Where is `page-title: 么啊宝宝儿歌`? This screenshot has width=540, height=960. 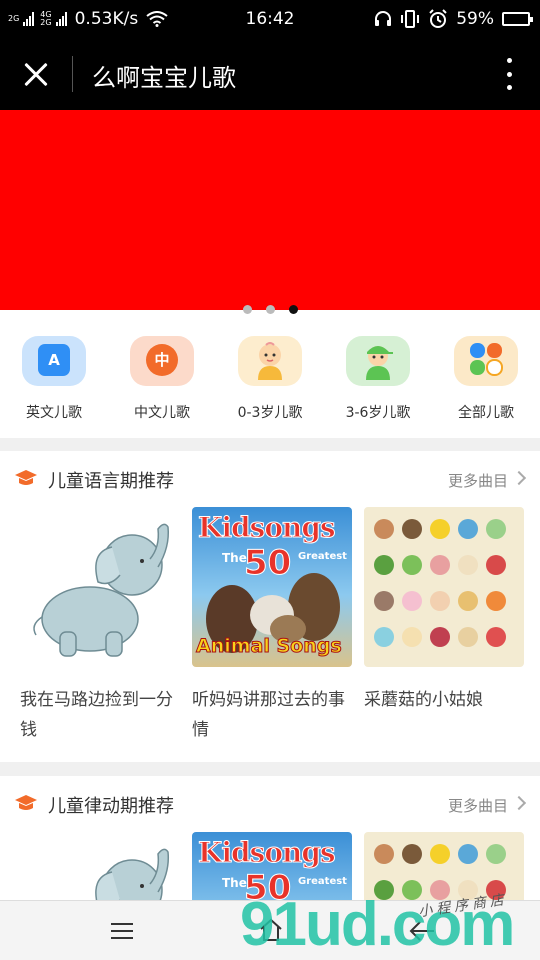
page-title: 么啊宝宝儿歌 is located at coordinates (164, 78).